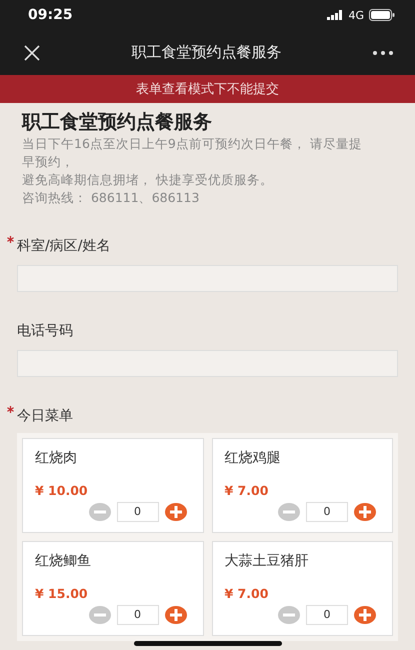 Image resolution: width=415 pixels, height=650 pixels. I want to click on page-title: 职工食堂预约点餐服务, so click(207, 52).